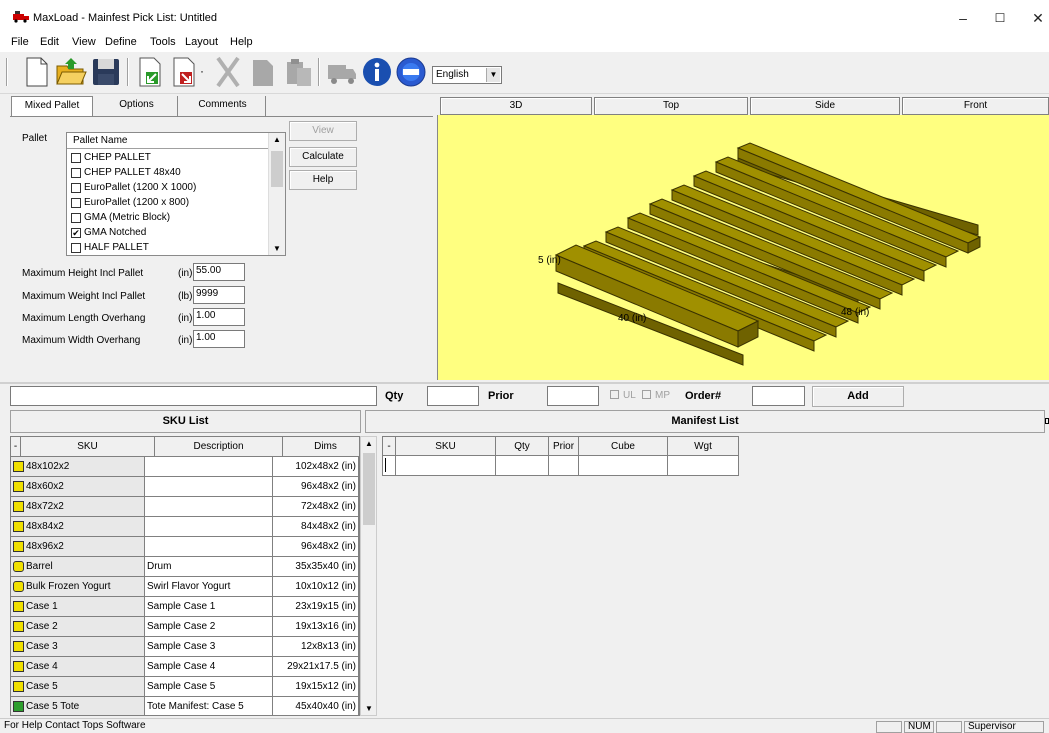 The image size is (1049, 733). I want to click on order-field, so click(778, 396).